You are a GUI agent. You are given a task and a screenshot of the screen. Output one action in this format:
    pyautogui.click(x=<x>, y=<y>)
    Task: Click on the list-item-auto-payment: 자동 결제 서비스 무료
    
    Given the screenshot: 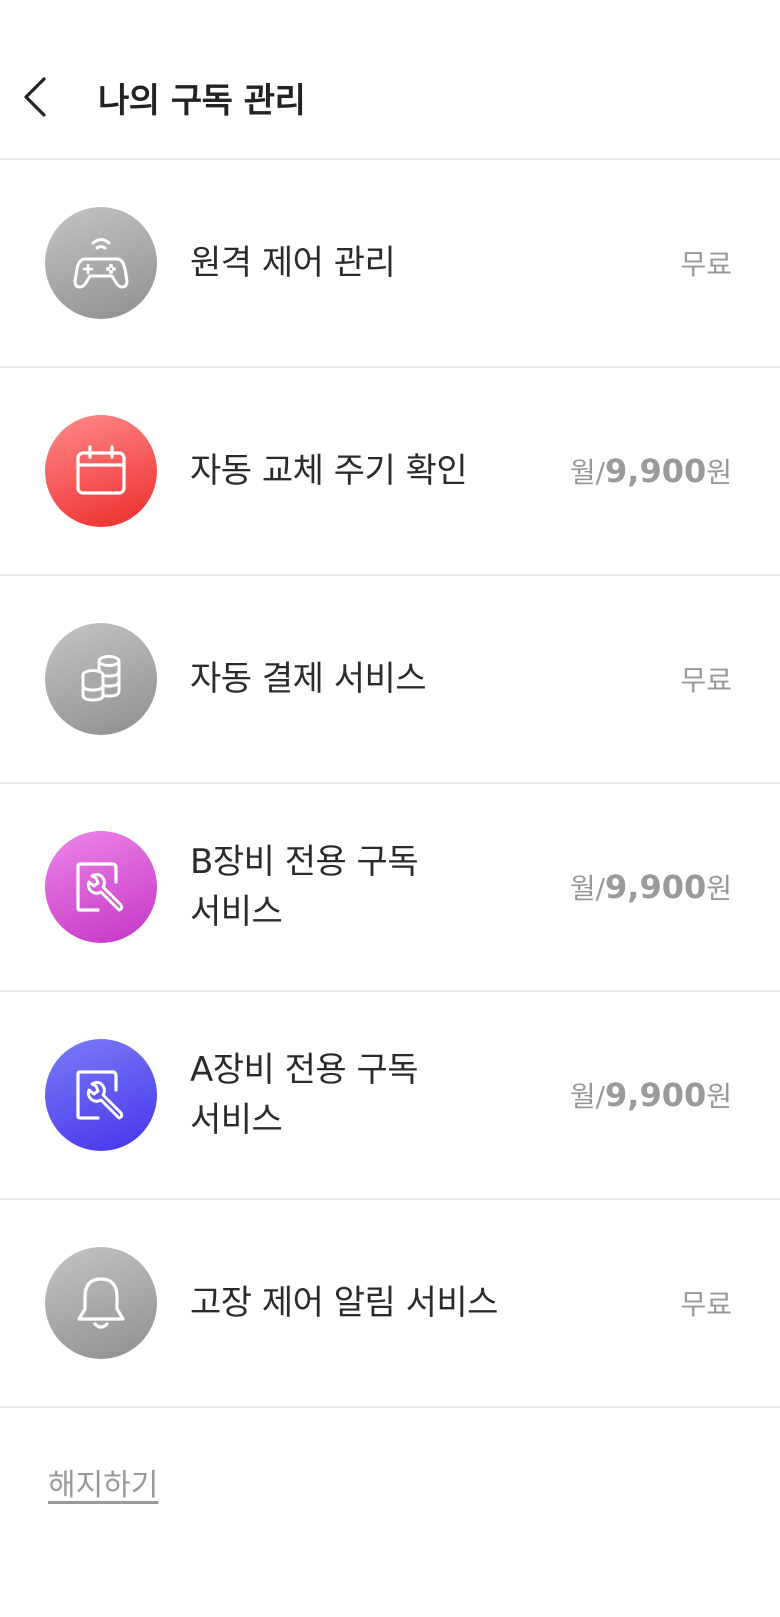 What is the action you would take?
    pyautogui.click(x=390, y=680)
    